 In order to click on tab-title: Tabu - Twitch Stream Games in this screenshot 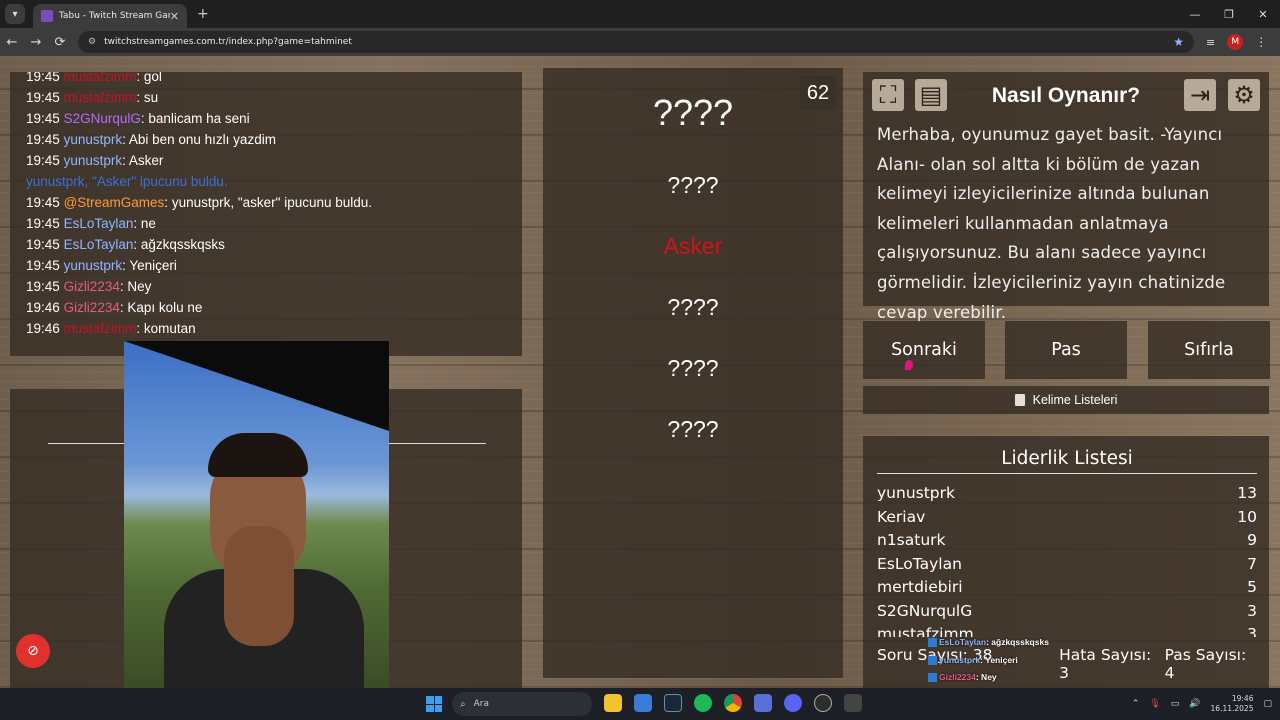, I will do `click(114, 16)`.